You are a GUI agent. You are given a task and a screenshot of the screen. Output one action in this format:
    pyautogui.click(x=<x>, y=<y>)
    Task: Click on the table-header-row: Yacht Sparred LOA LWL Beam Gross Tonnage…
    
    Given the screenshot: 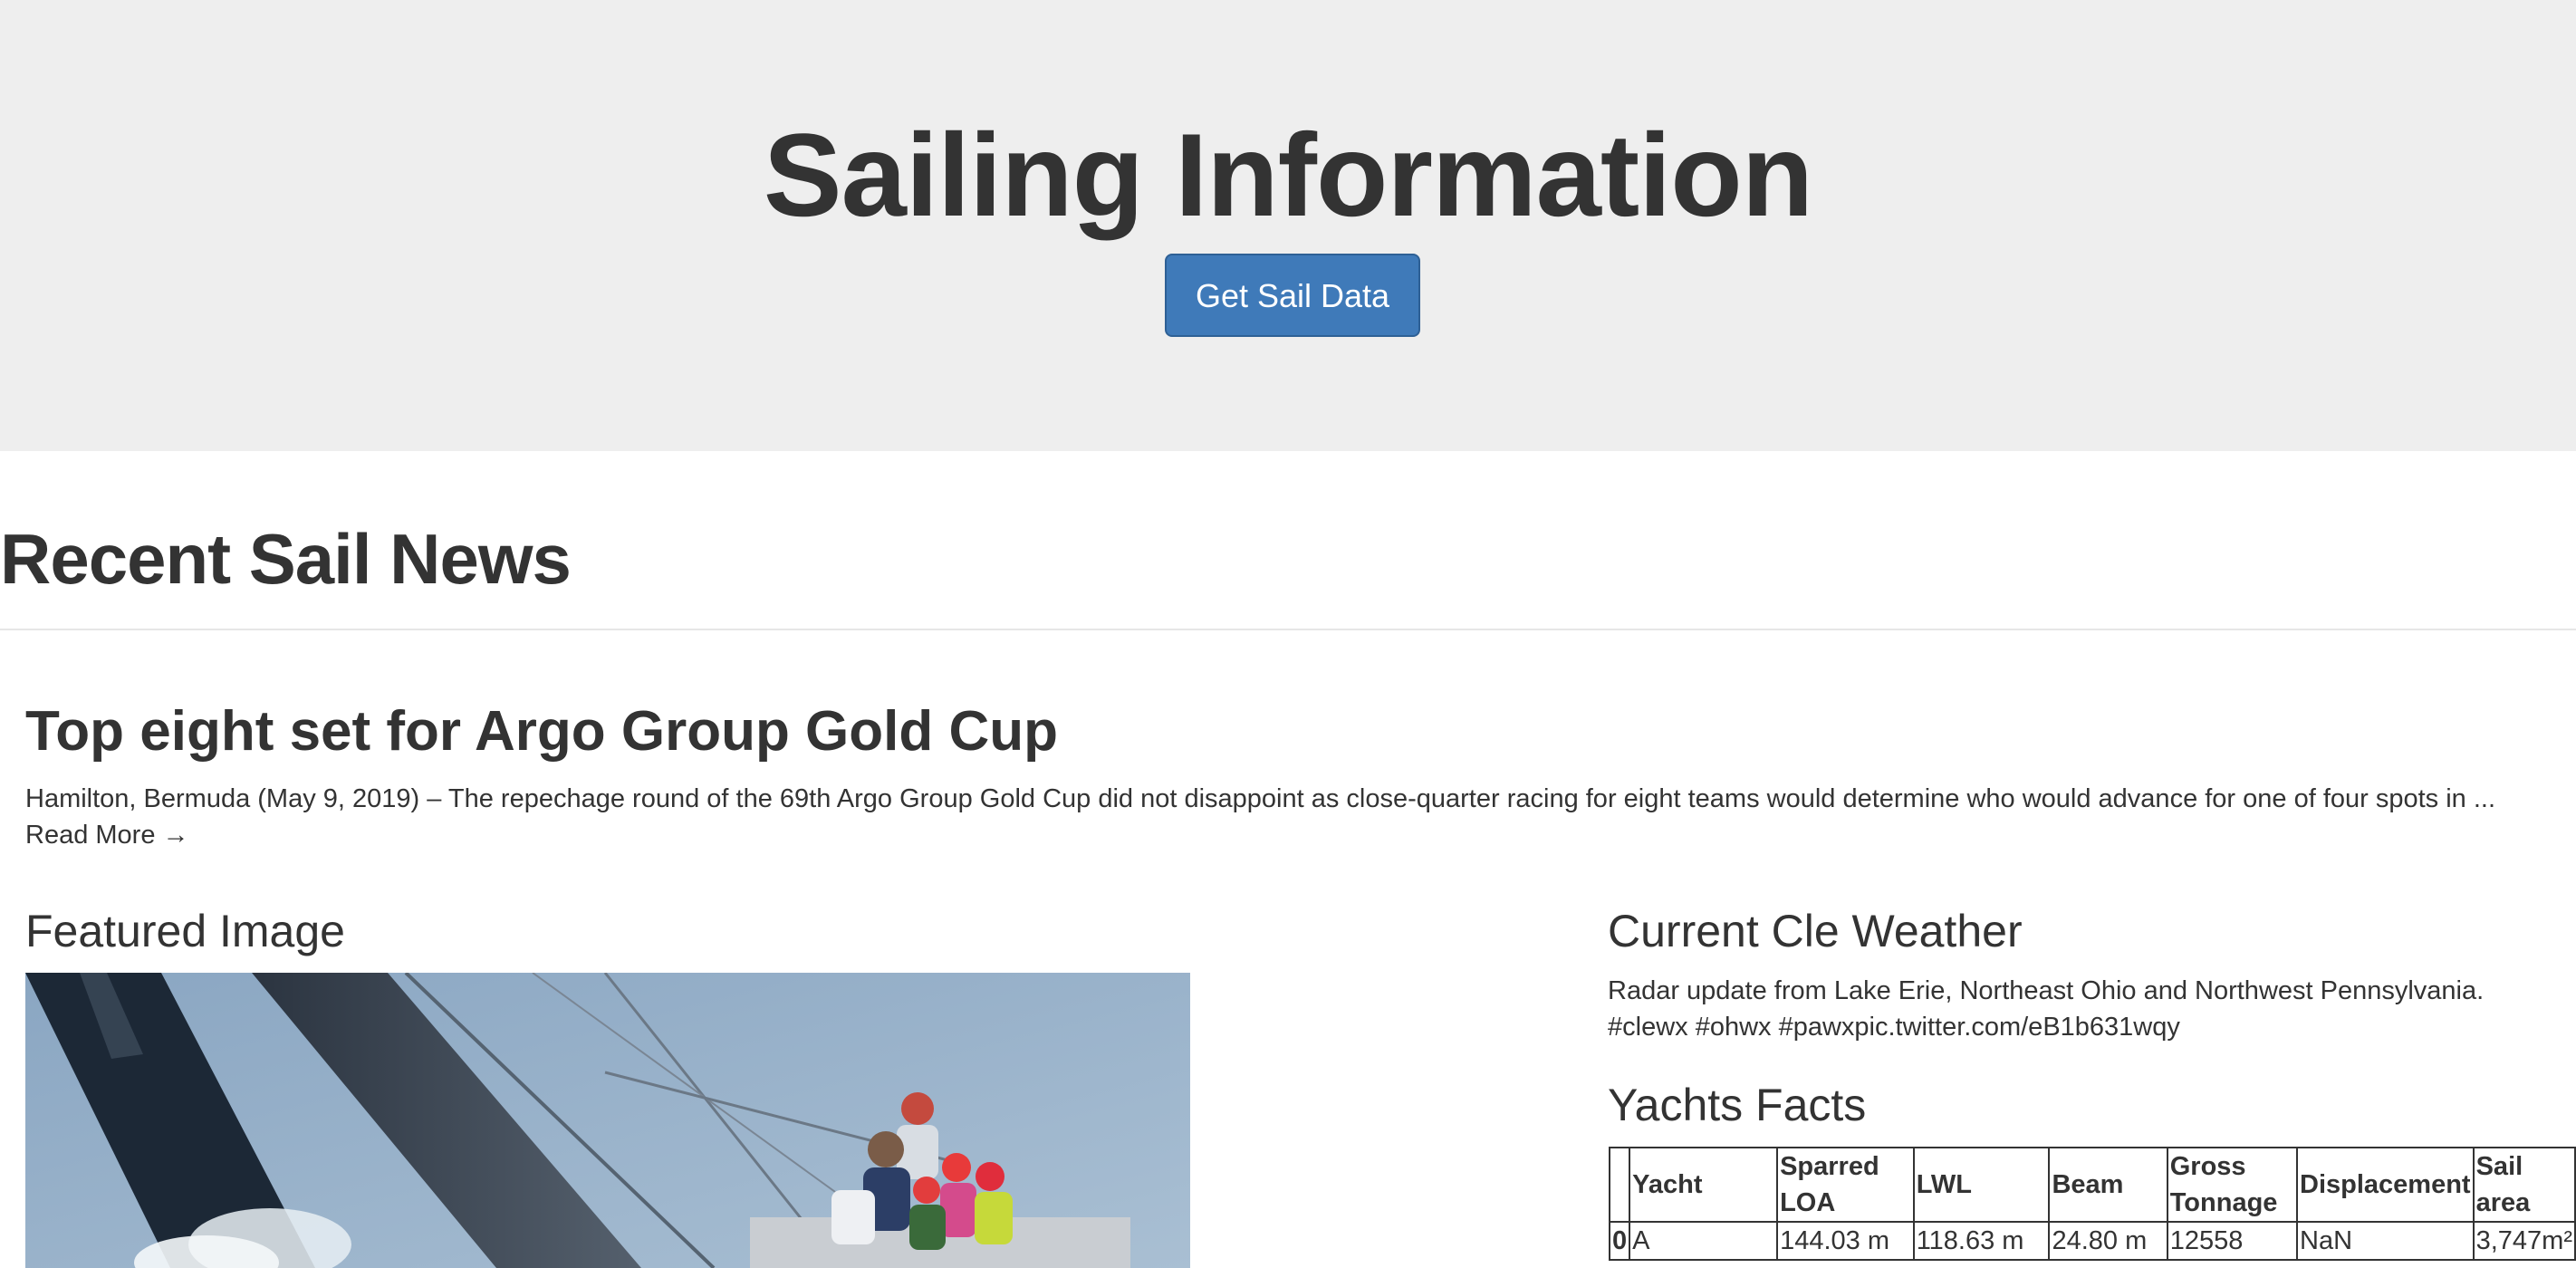 What is the action you would take?
    pyautogui.click(x=2092, y=1185)
    